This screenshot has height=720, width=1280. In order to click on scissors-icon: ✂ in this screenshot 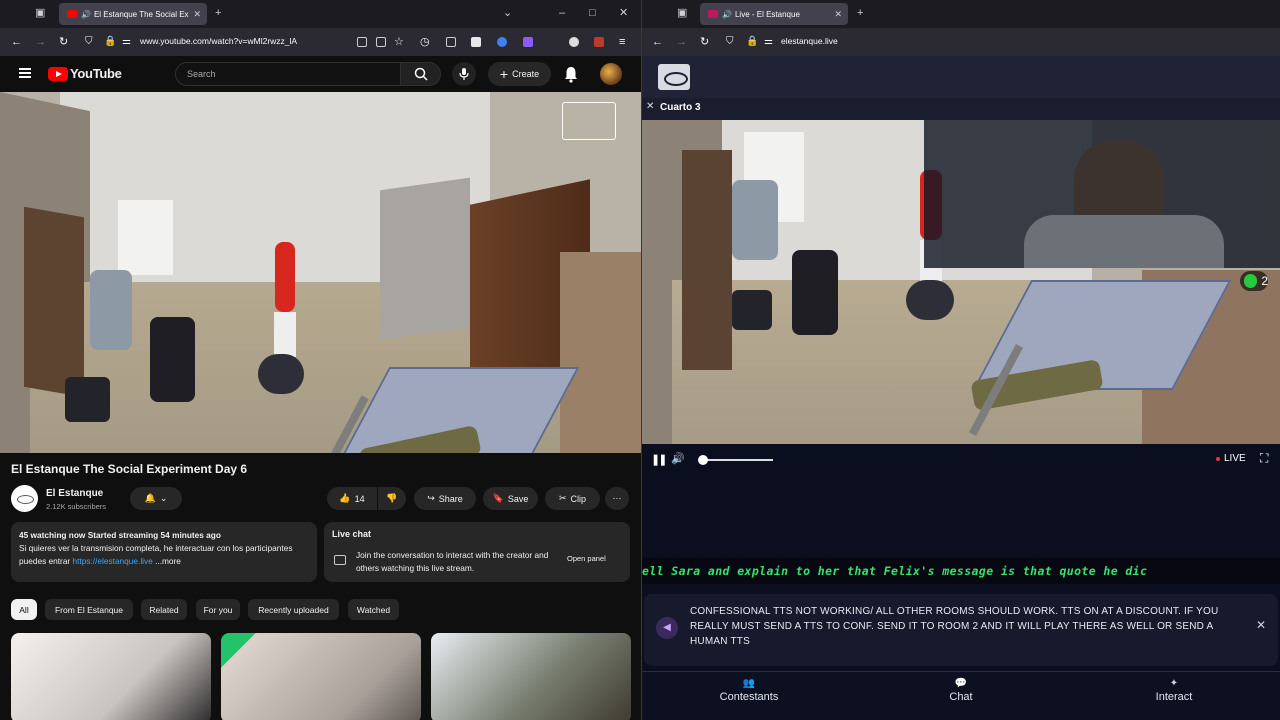, I will do `click(562, 498)`.